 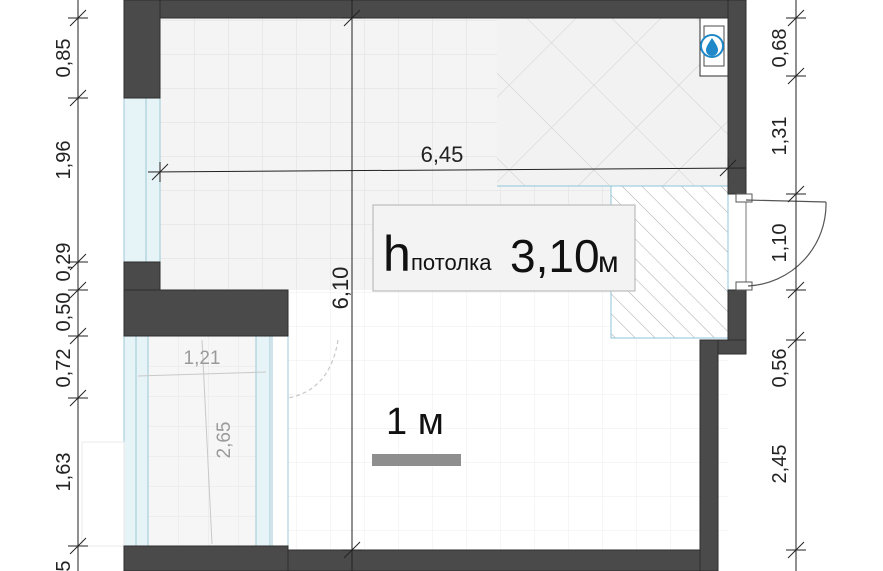 What do you see at coordinates (64, 160) in the screenshot?
I see `dim-left-1: 1,96` at bounding box center [64, 160].